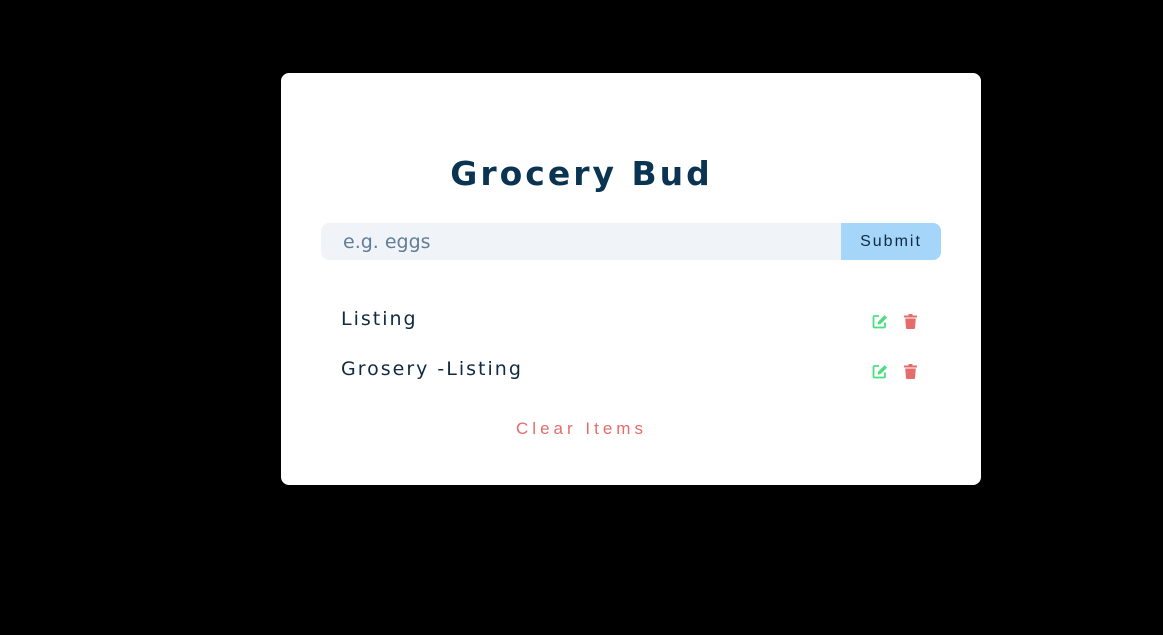 This screenshot has width=1163, height=635. What do you see at coordinates (581, 429) in the screenshot?
I see `clear-items-button: Clear Items` at bounding box center [581, 429].